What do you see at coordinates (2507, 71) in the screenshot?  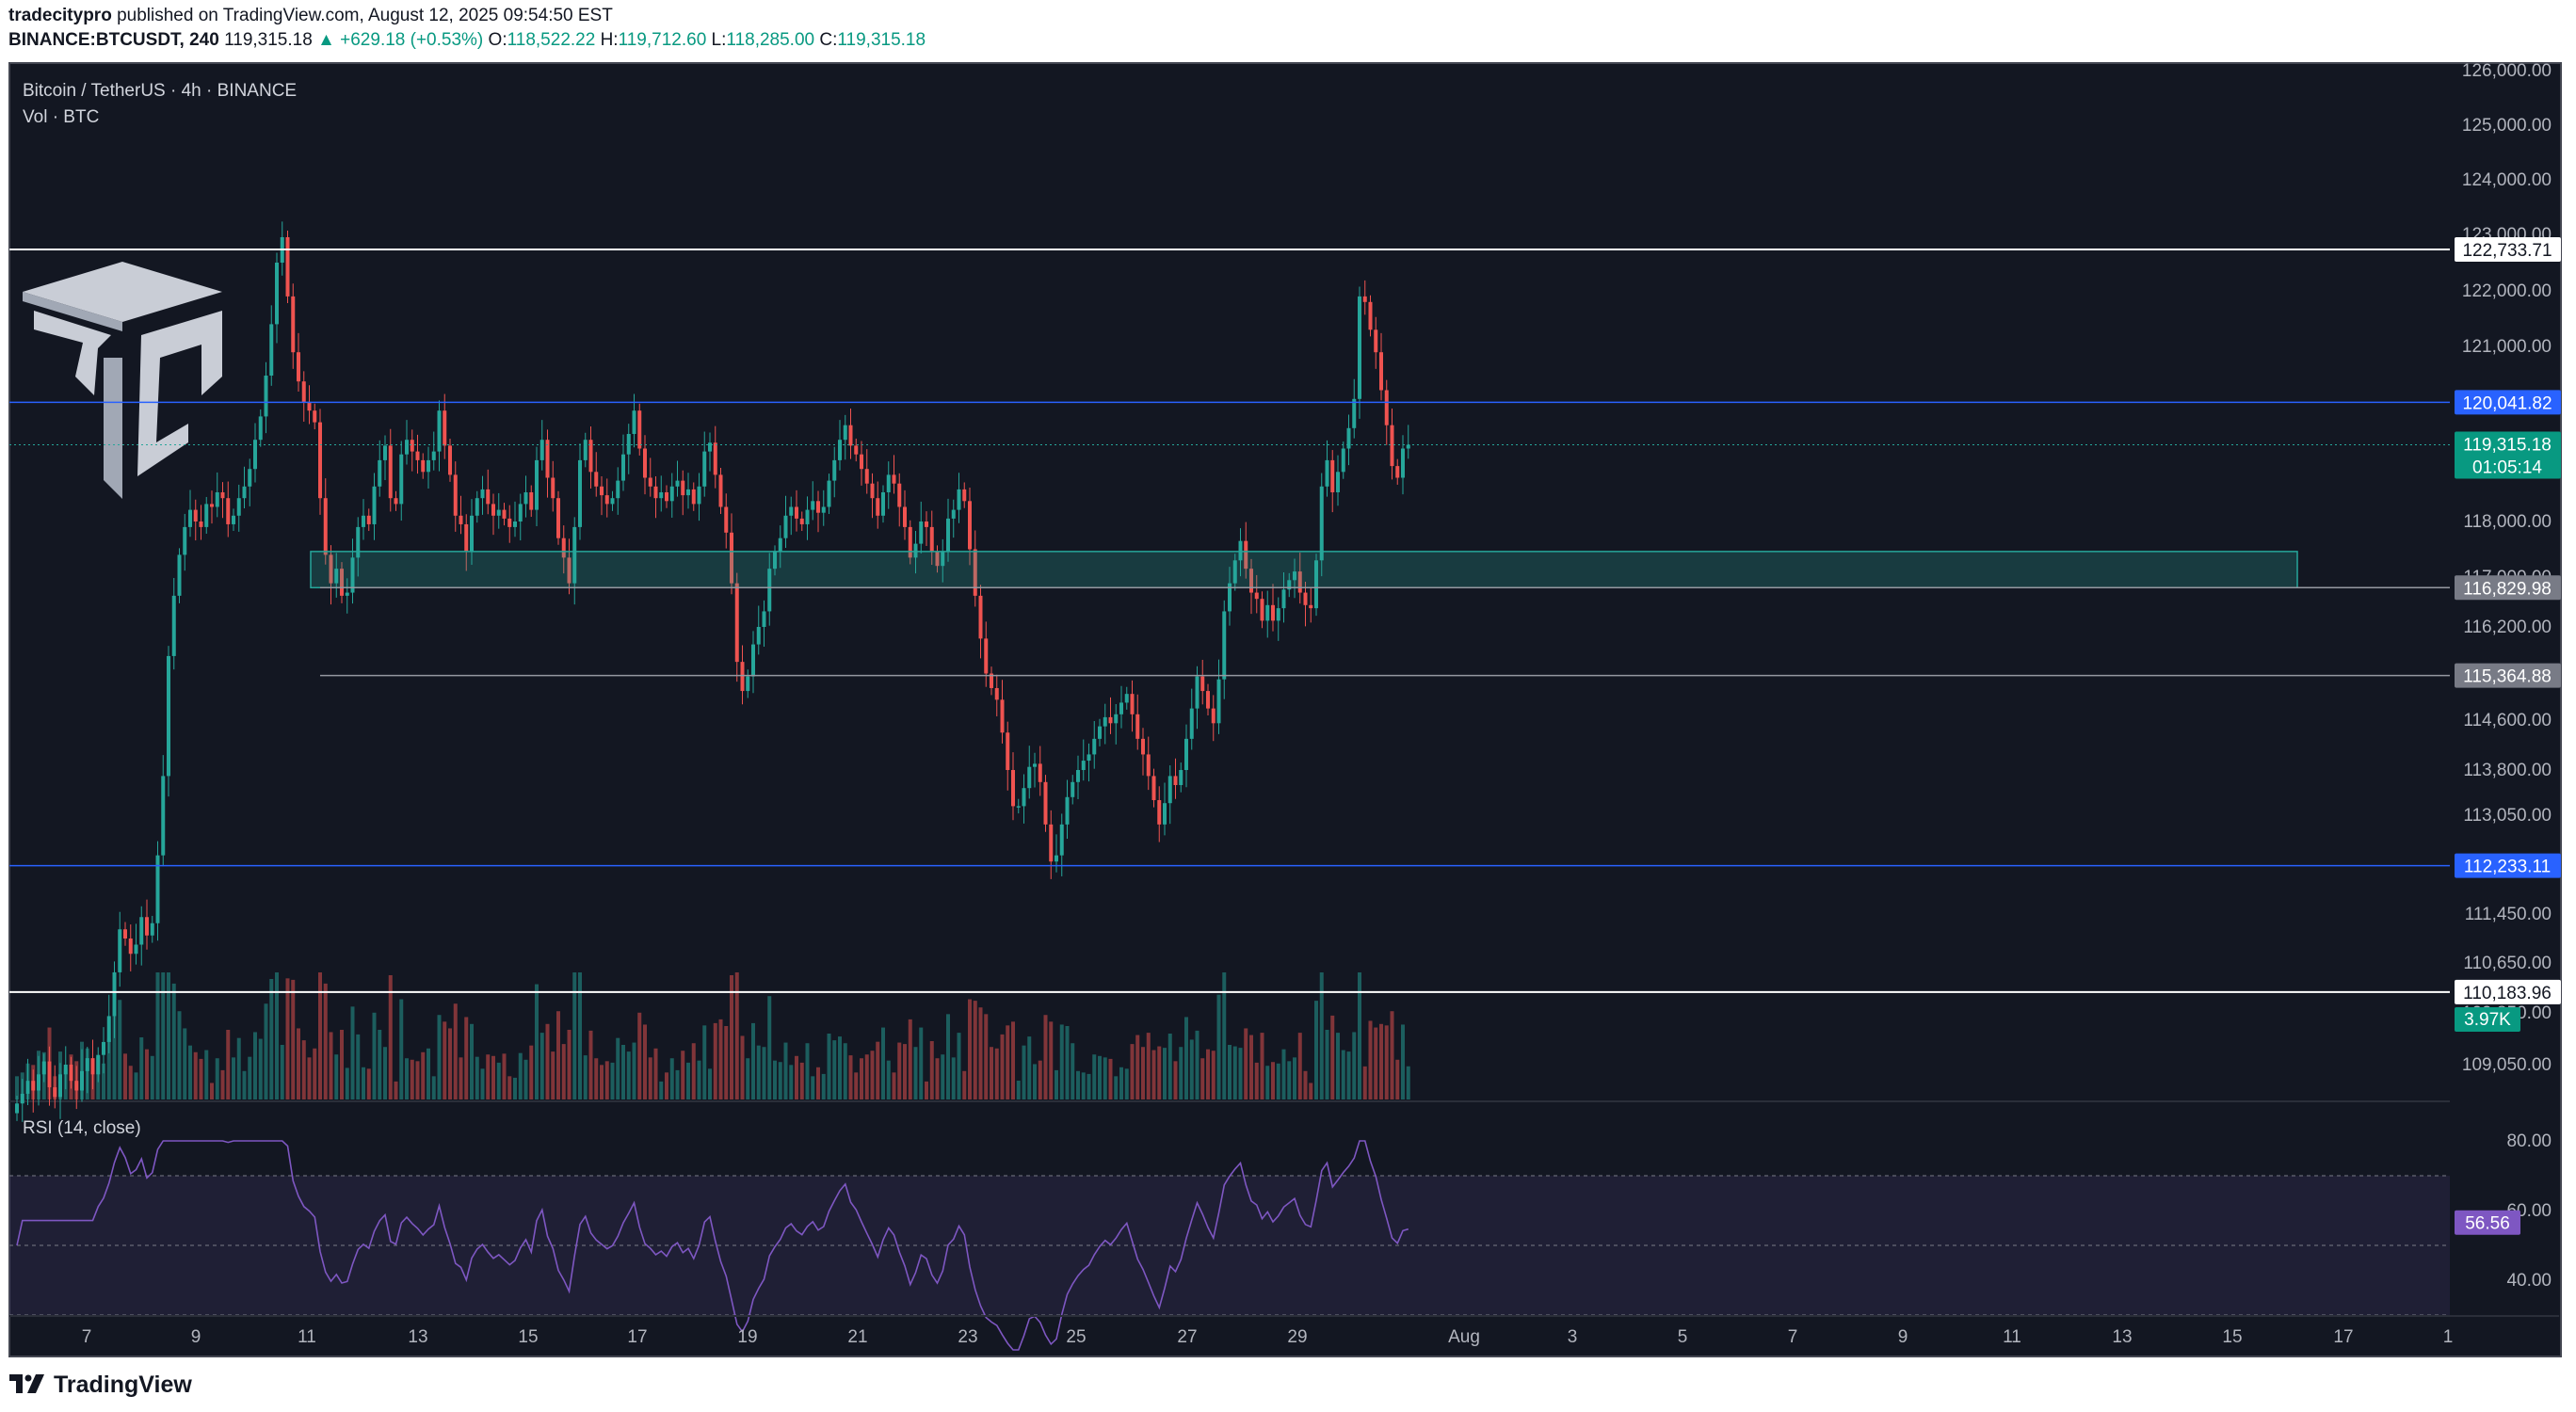 I see `price-tick-label: 126,000.00` at bounding box center [2507, 71].